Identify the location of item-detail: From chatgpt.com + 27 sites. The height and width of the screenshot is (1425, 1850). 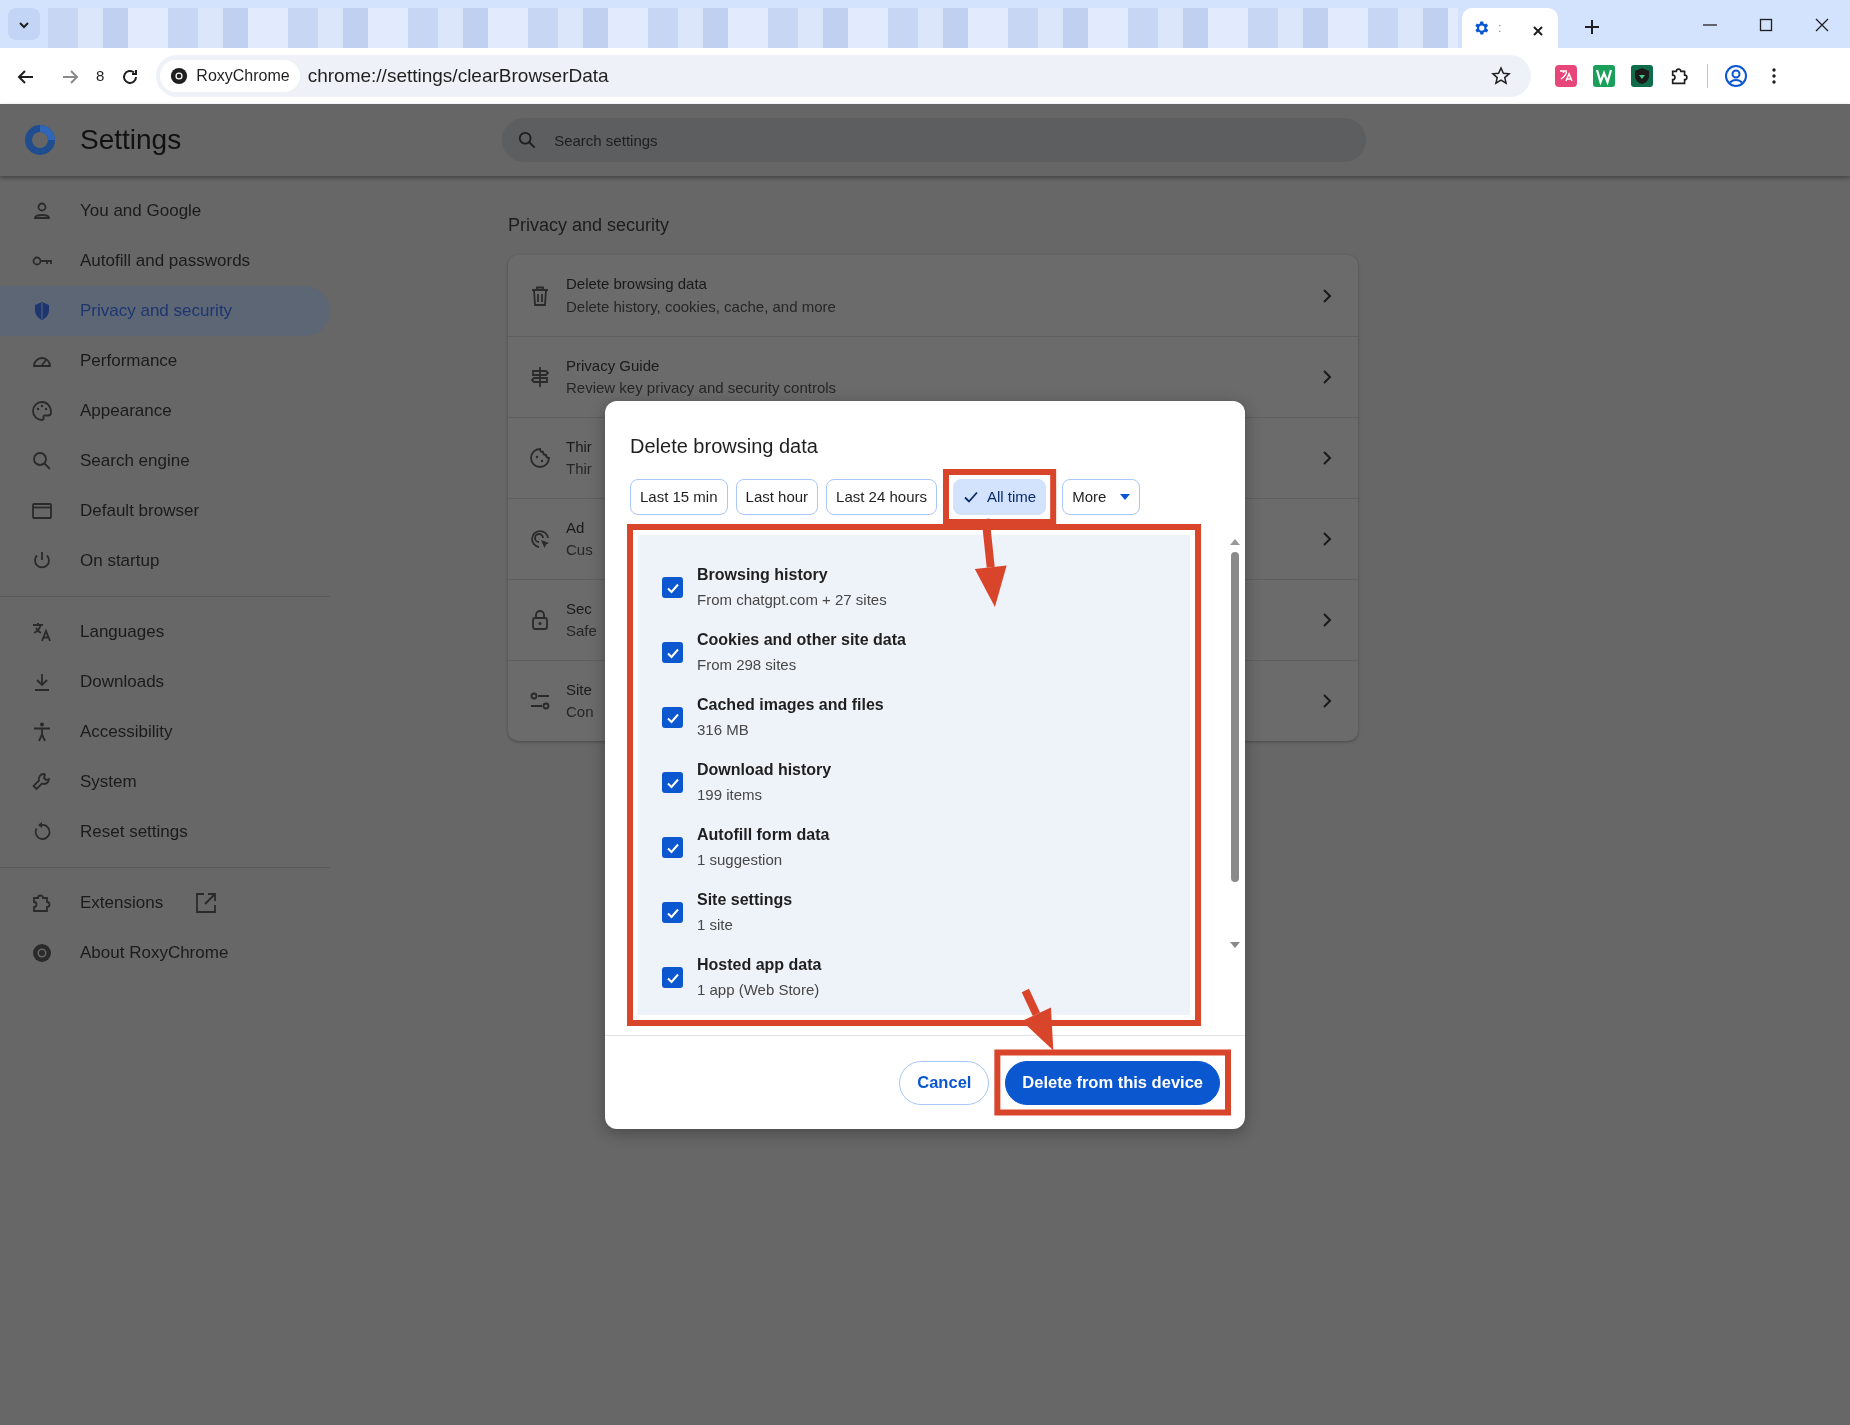
(792, 600).